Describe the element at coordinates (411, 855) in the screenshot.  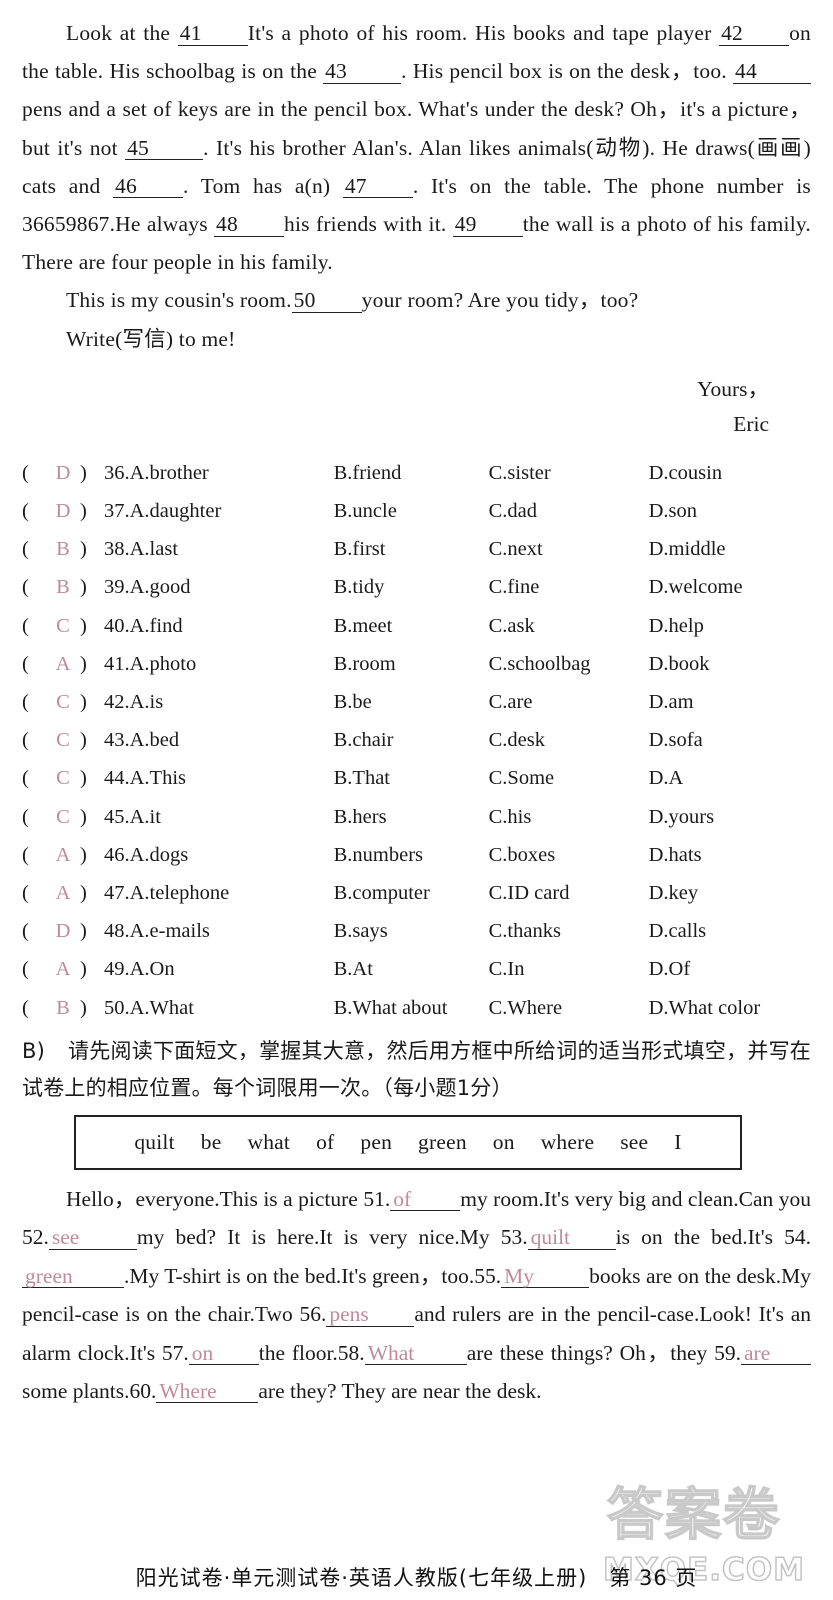
I see `option-b: B.numbers` at that location.